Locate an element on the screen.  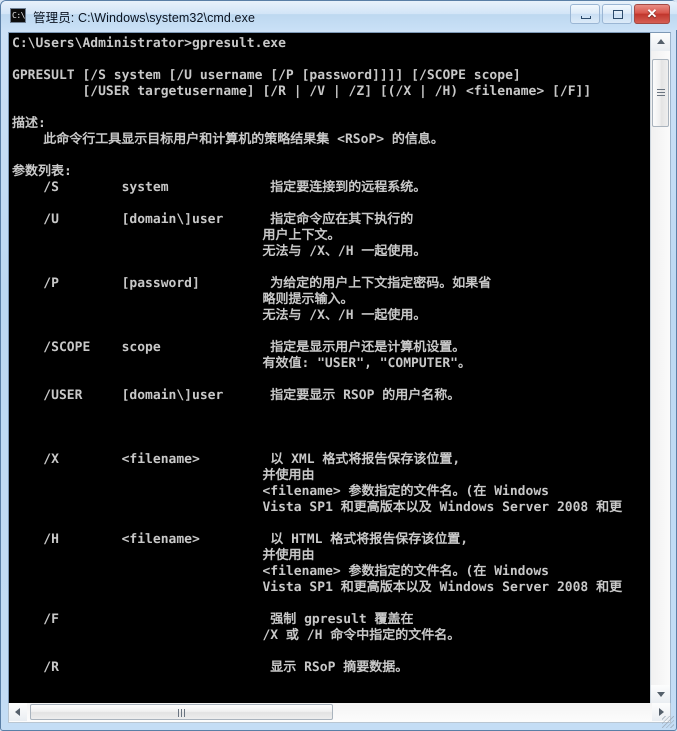
vertical-scroll-thumb is located at coordinates (660, 93).